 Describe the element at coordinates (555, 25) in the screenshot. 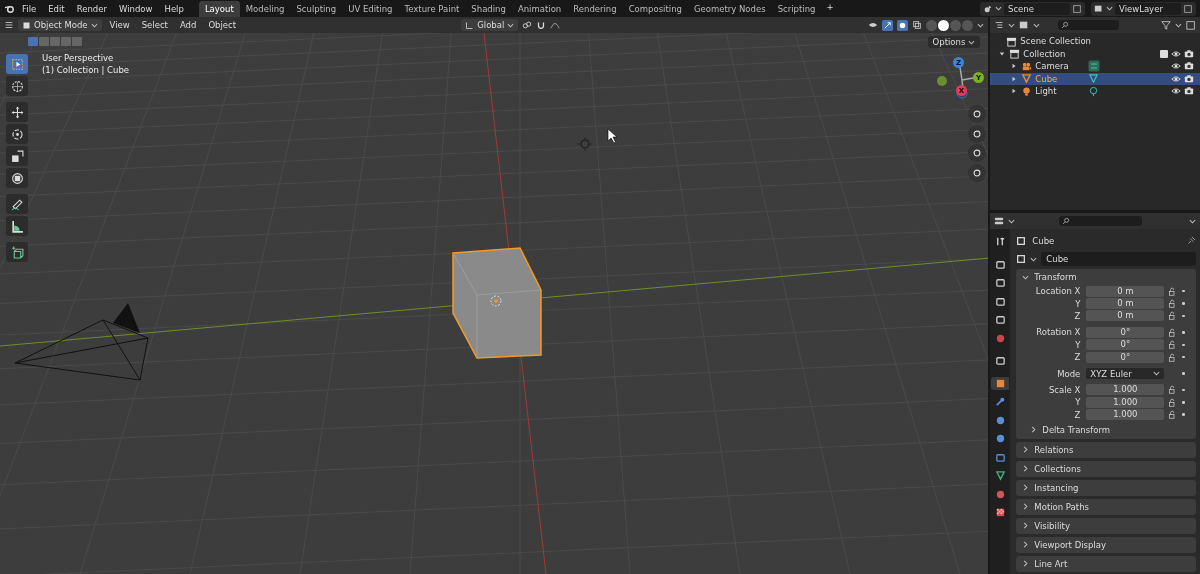

I see `proportional-icon` at that location.